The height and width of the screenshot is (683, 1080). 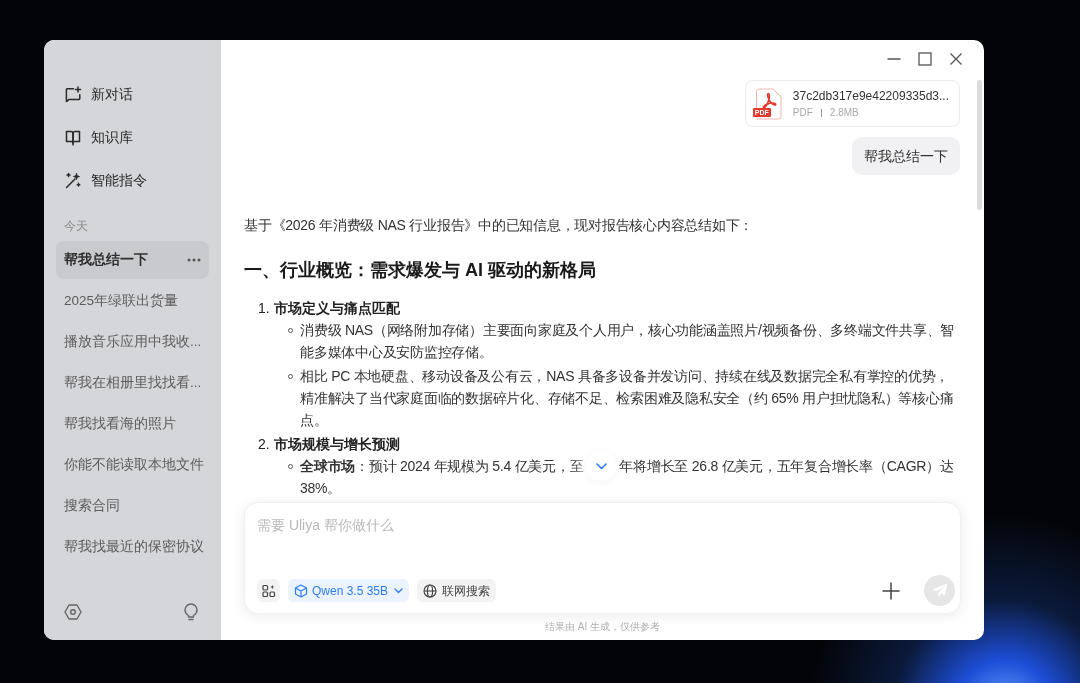 What do you see at coordinates (264, 308) in the screenshot?
I see `list-number: 1.` at bounding box center [264, 308].